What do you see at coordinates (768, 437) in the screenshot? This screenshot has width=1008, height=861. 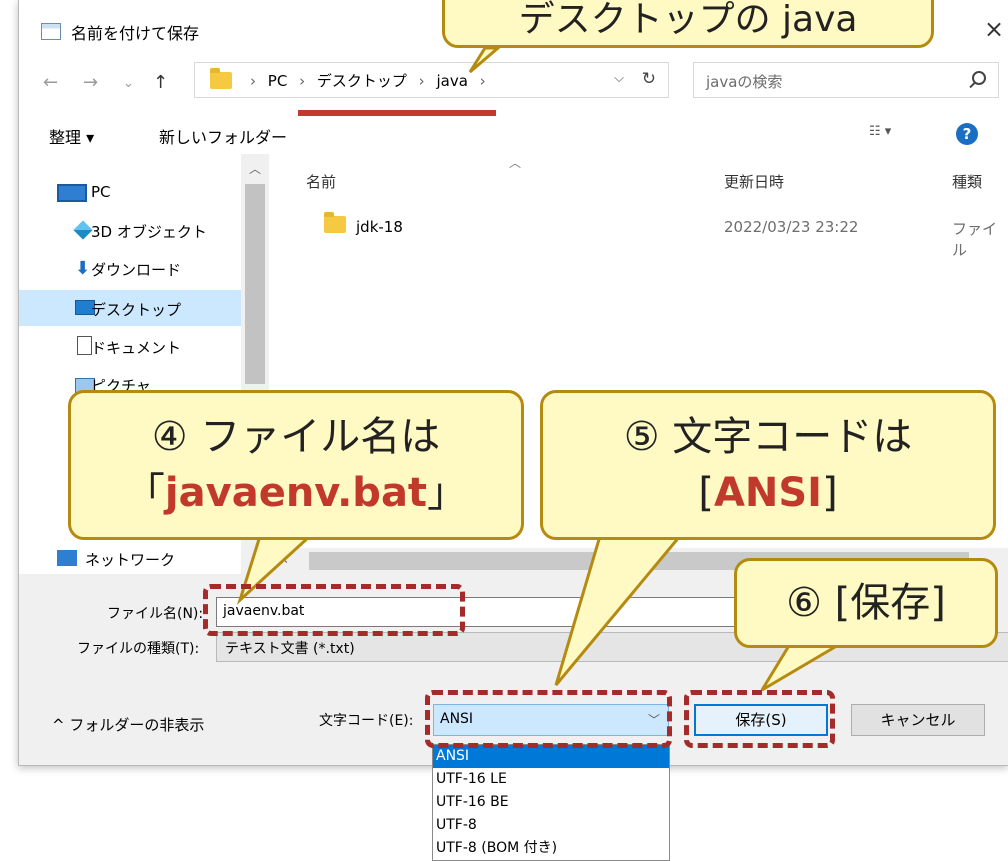 I see `callout-step5-line1: ⑤ 文字コードは` at bounding box center [768, 437].